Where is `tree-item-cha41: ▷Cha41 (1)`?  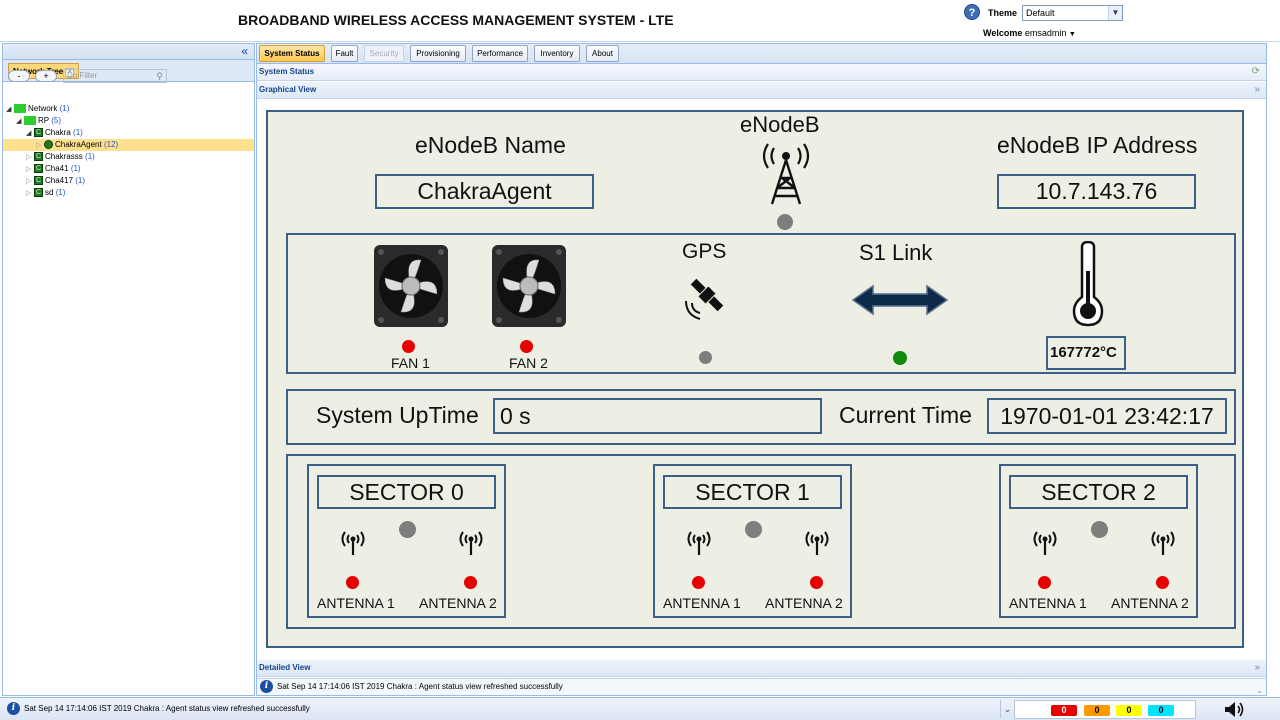
tree-item-cha41: ▷Cha41 (1) is located at coordinates (53, 169).